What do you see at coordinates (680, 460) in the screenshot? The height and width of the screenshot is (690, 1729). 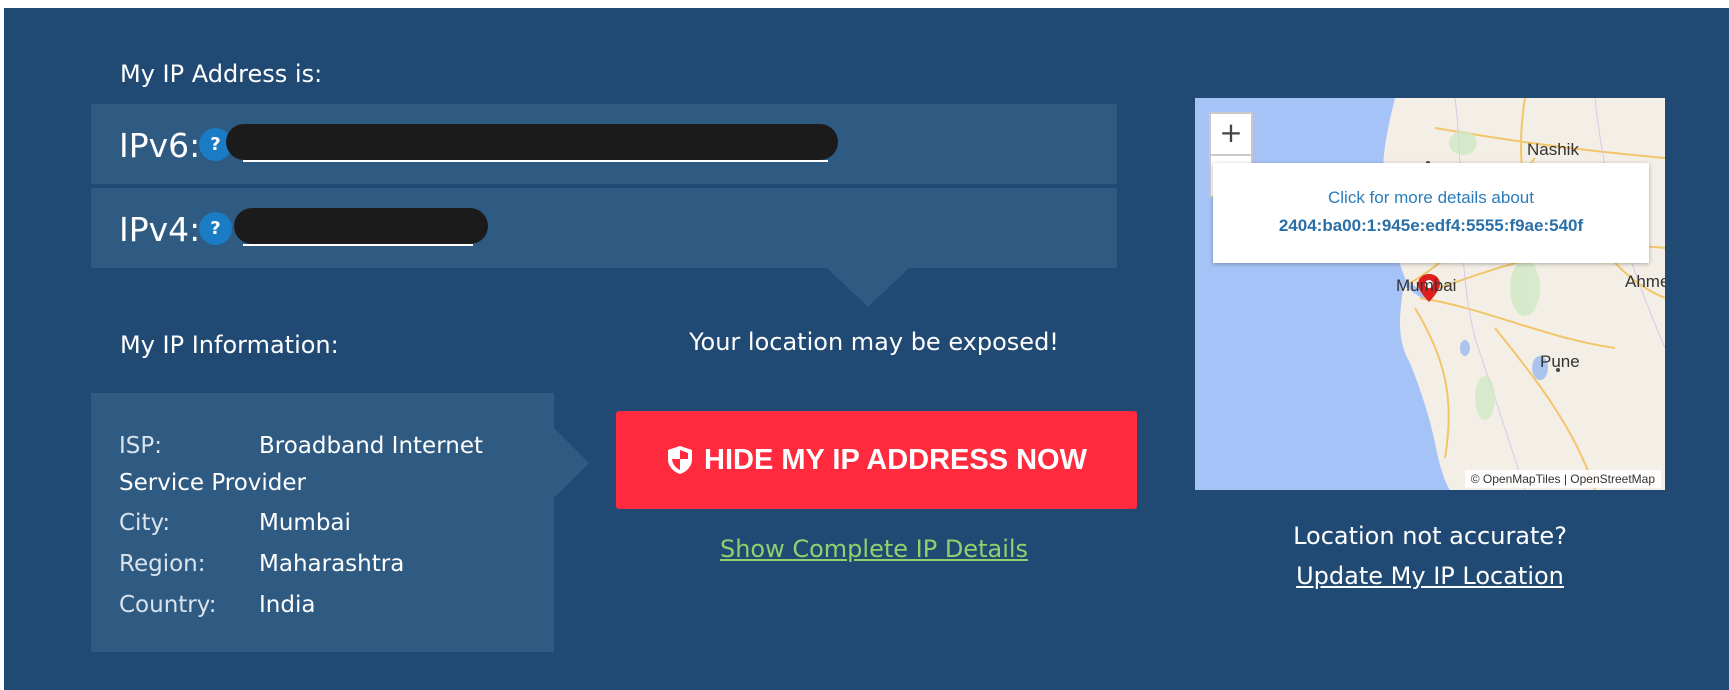 I see `shield-icon` at bounding box center [680, 460].